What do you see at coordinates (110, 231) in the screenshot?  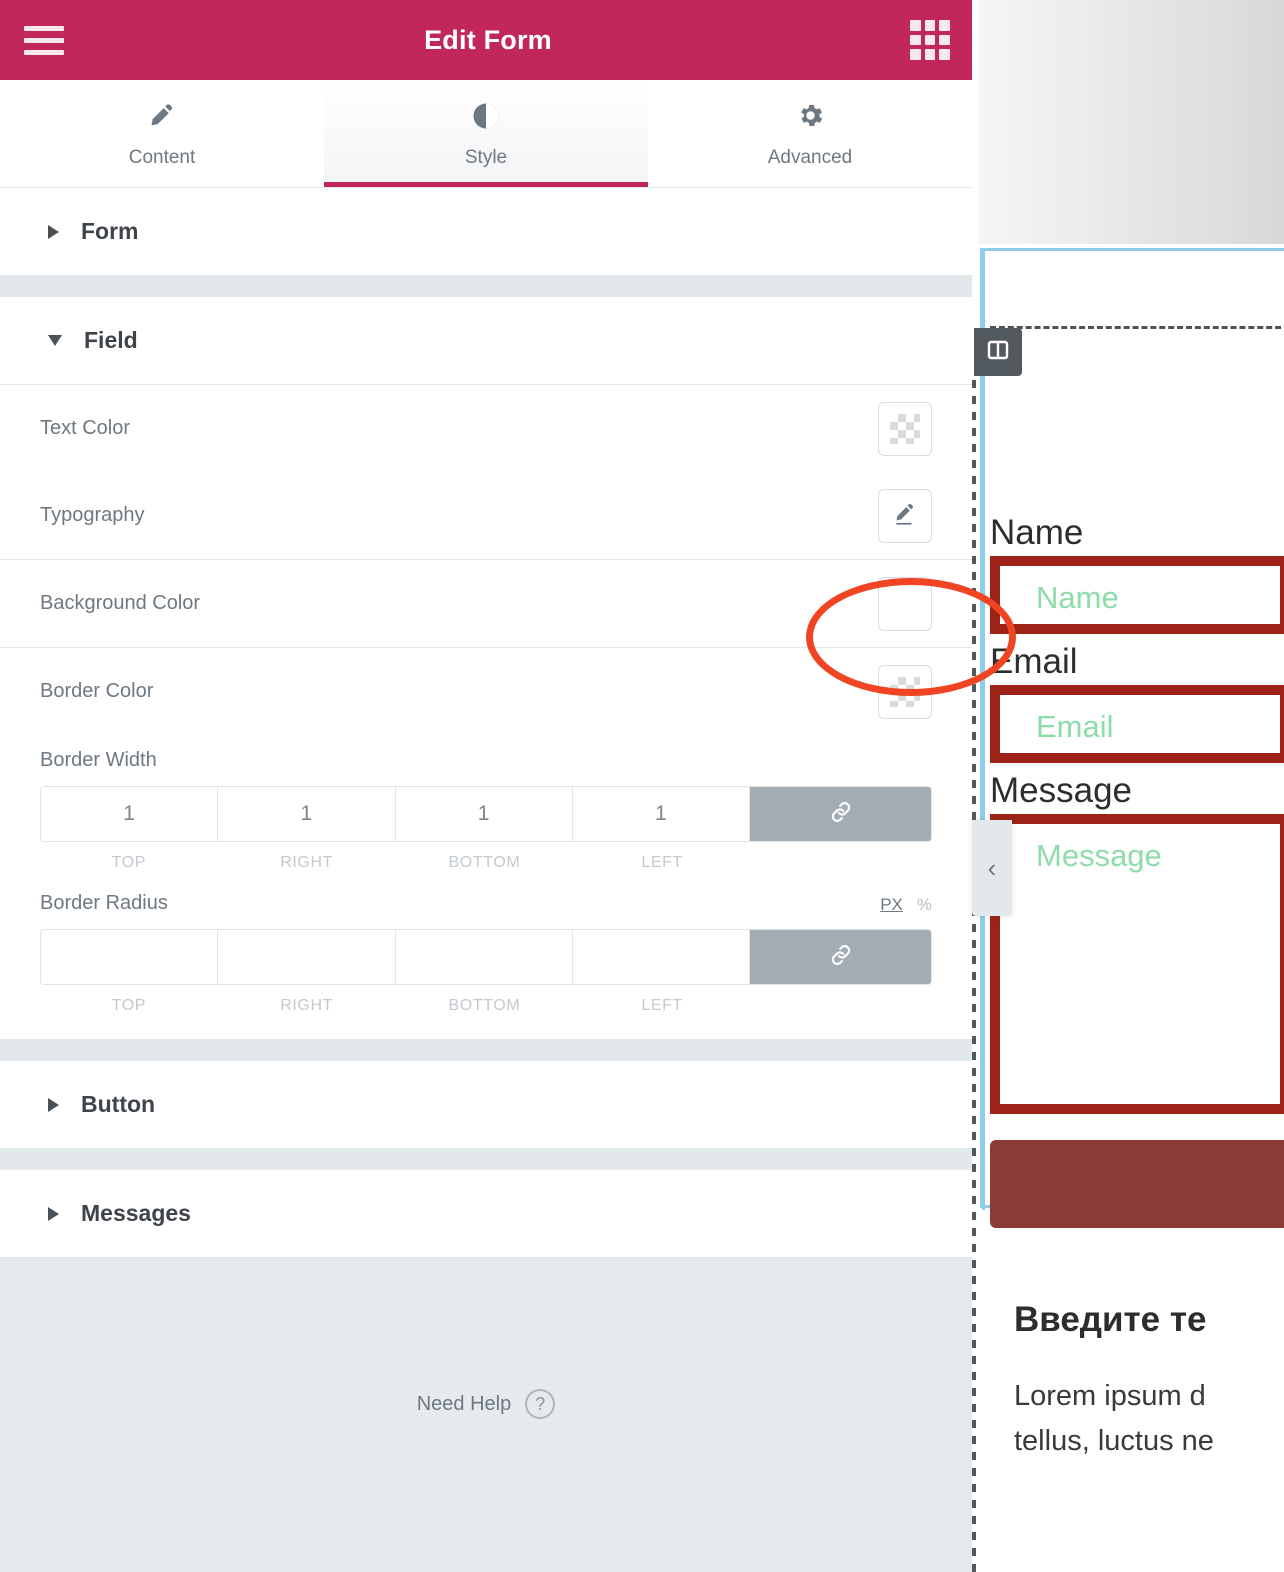 I see `section-form-label: Form` at bounding box center [110, 231].